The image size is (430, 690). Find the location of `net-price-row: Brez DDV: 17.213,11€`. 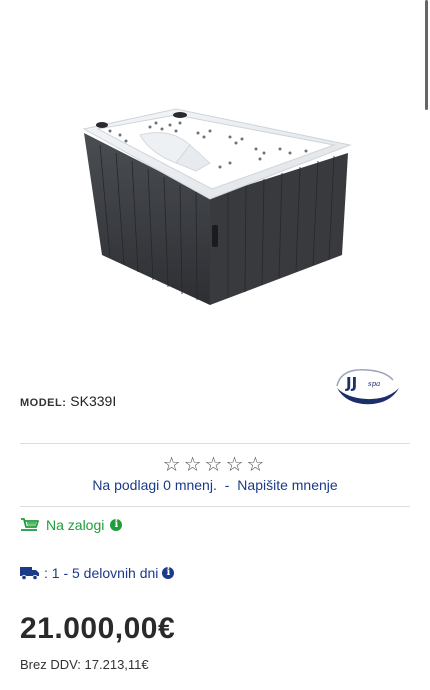

net-price-row: Brez DDV: 17.213,11€ is located at coordinates (84, 664).